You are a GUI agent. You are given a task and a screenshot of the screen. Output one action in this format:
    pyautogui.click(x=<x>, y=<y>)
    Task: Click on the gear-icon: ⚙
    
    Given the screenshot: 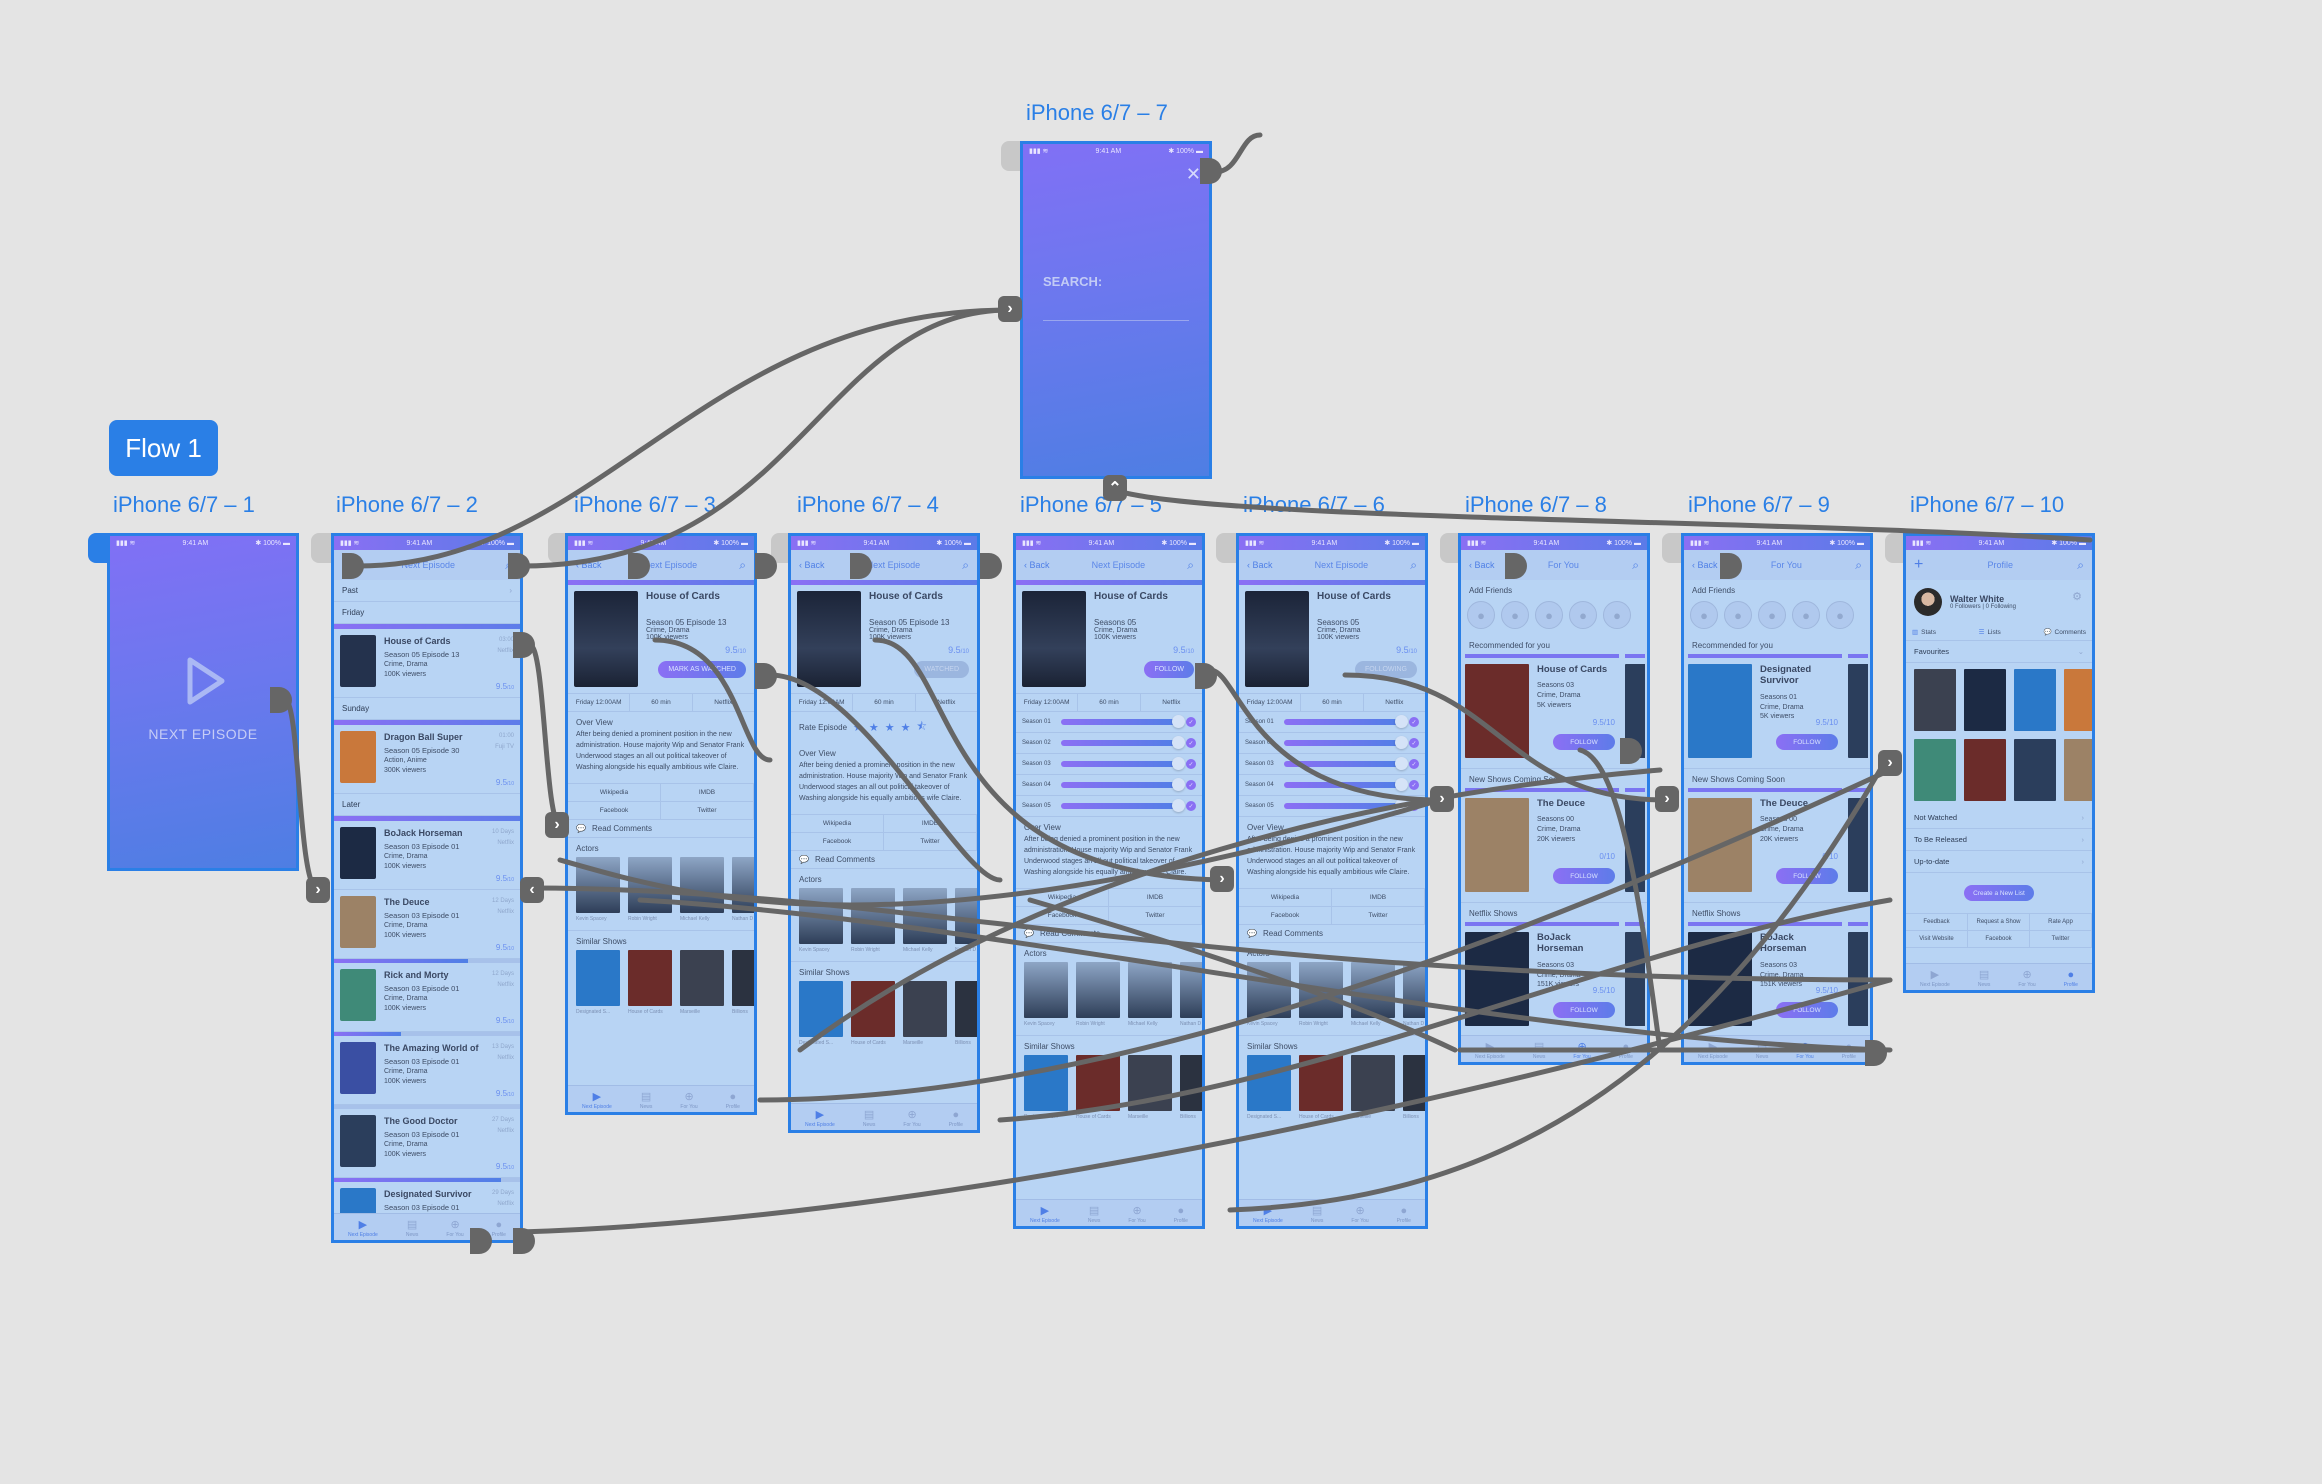 What is the action you would take?
    pyautogui.click(x=2077, y=596)
    